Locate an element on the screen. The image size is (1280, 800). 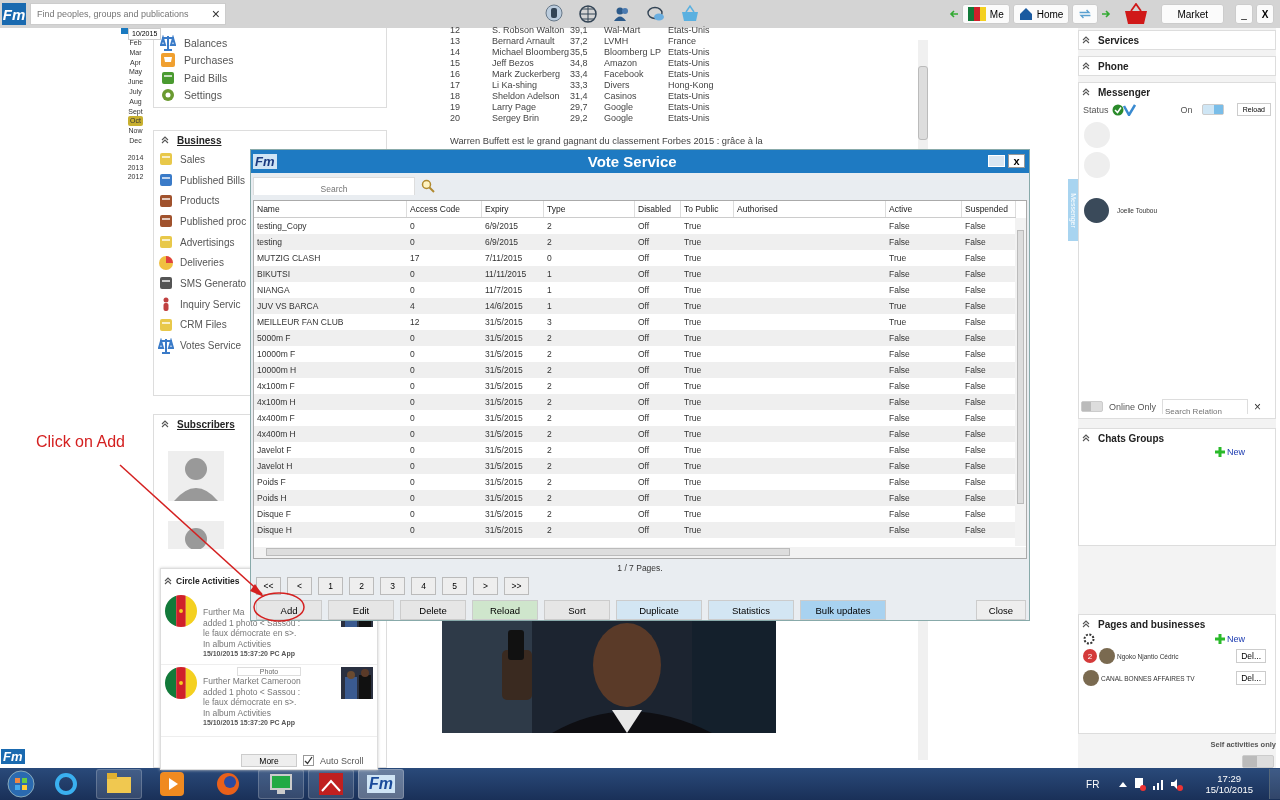
me-button: Me is located at coordinates (985, 14).